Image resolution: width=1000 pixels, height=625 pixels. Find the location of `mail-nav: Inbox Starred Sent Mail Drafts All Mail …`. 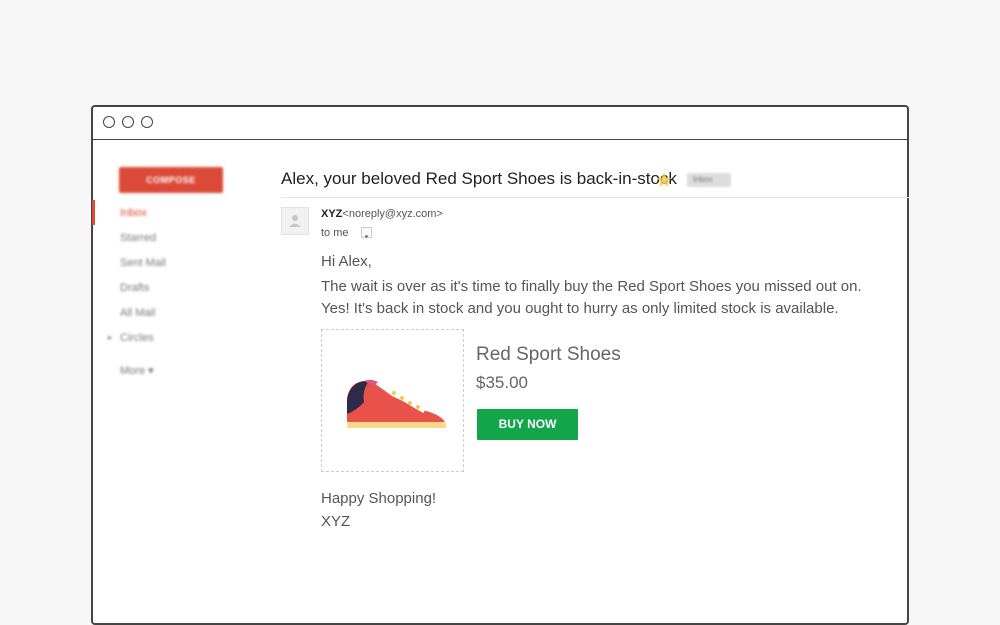

mail-nav: Inbox Starred Sent Mail Drafts All Mail … is located at coordinates (183, 297).